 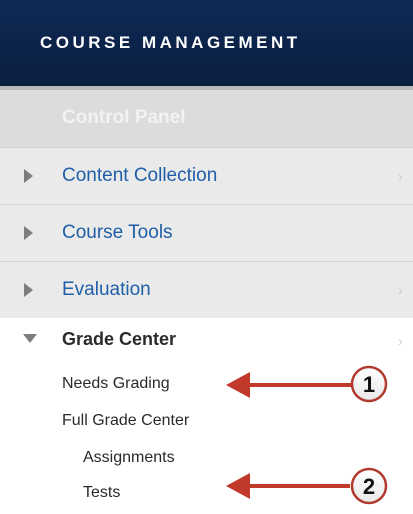 I want to click on callout-1-number: 1, so click(x=369, y=384).